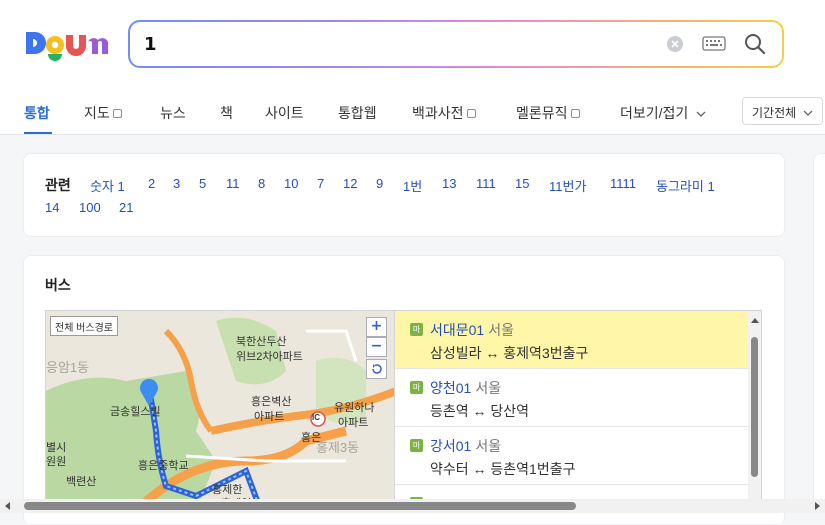  Describe the element at coordinates (465, 446) in the screenshot. I see `route-name: 강서01 서울` at that location.